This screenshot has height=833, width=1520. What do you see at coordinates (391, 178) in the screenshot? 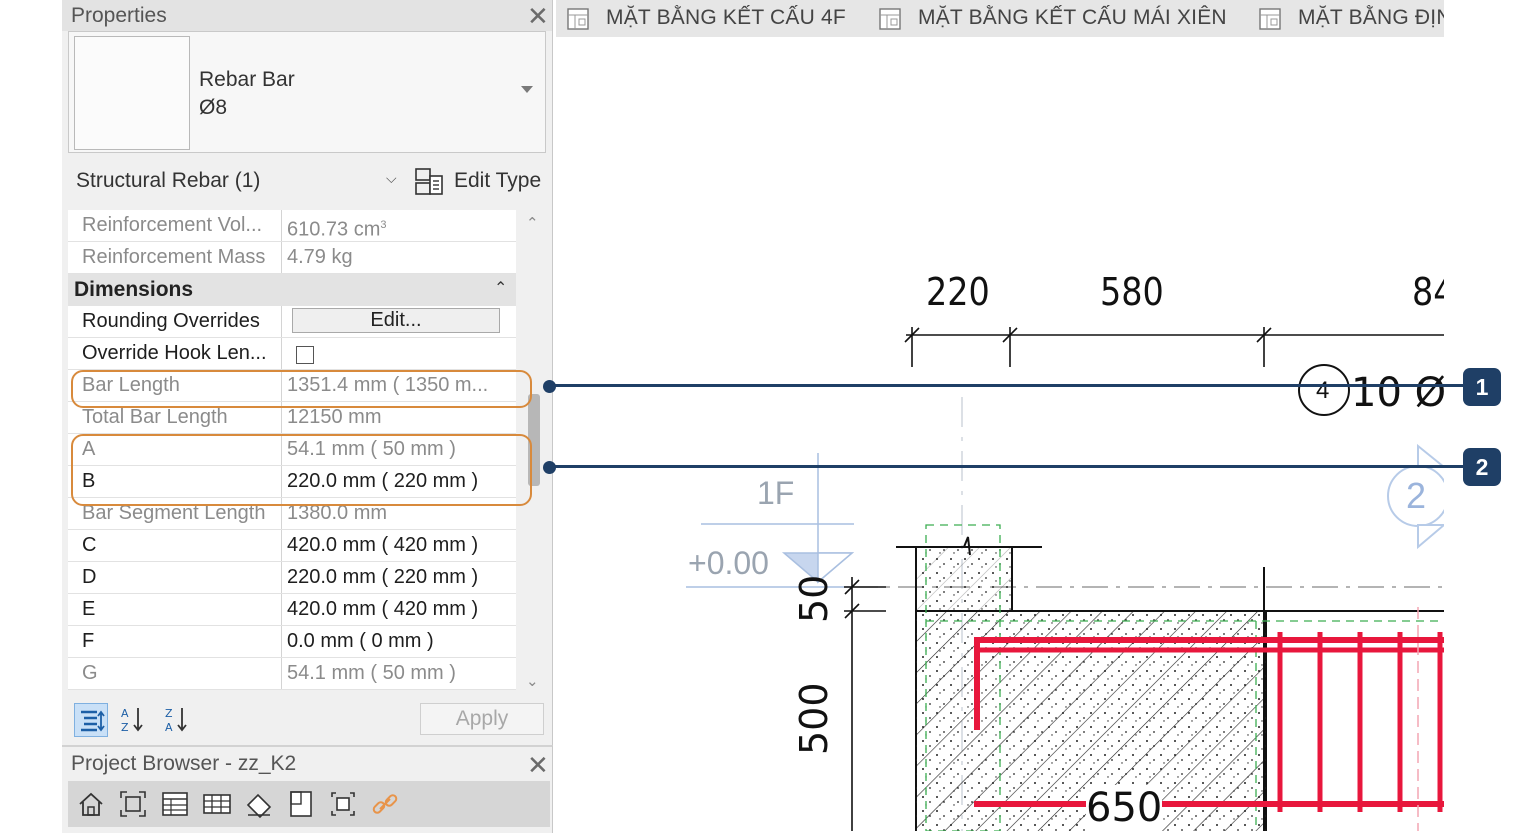
I see `chevron-down-icon: ⌵` at bounding box center [391, 178].